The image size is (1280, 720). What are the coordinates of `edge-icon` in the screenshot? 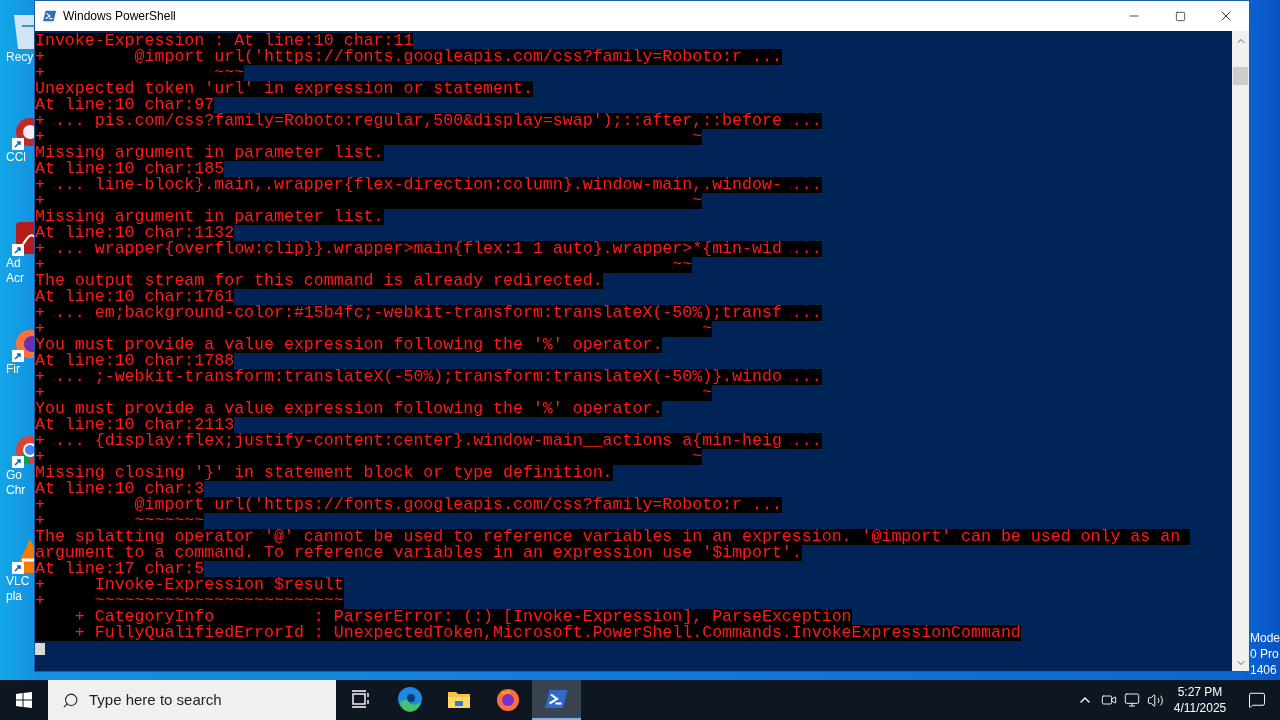 It's located at (409, 699).